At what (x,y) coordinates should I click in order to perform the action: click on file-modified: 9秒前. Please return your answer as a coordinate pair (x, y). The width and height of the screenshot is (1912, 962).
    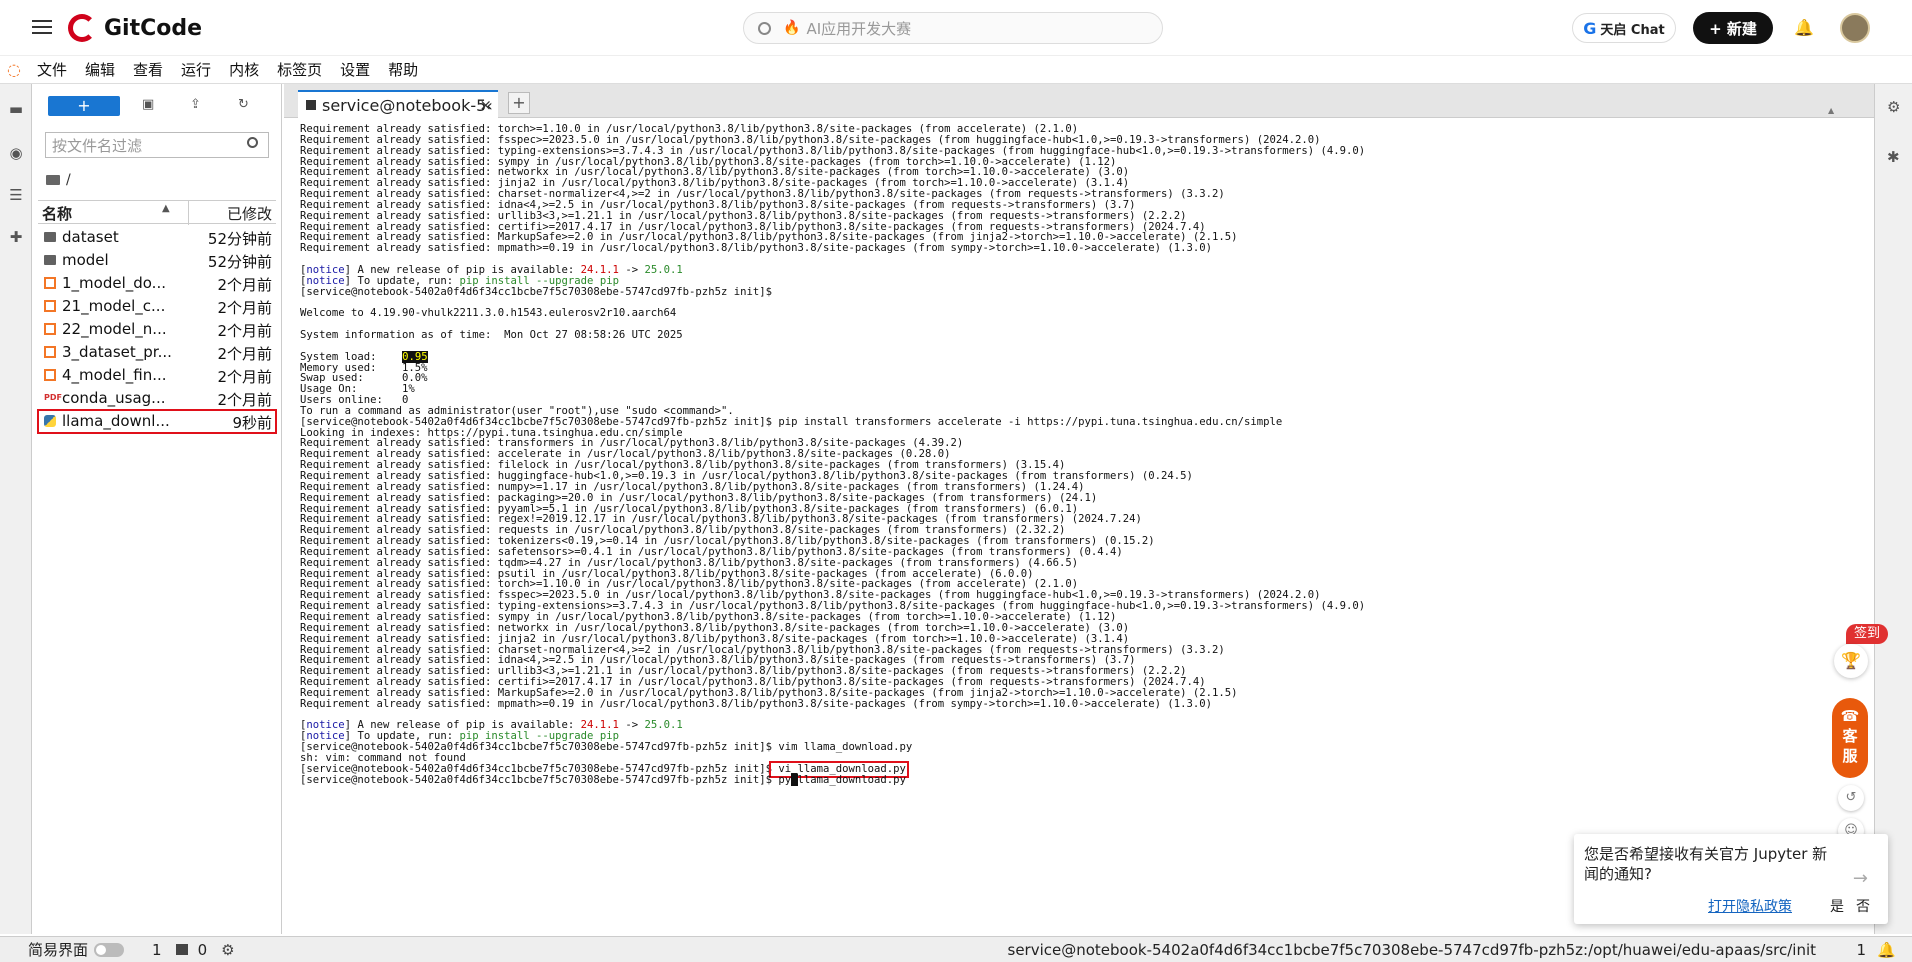
    Looking at the image, I should click on (252, 423).